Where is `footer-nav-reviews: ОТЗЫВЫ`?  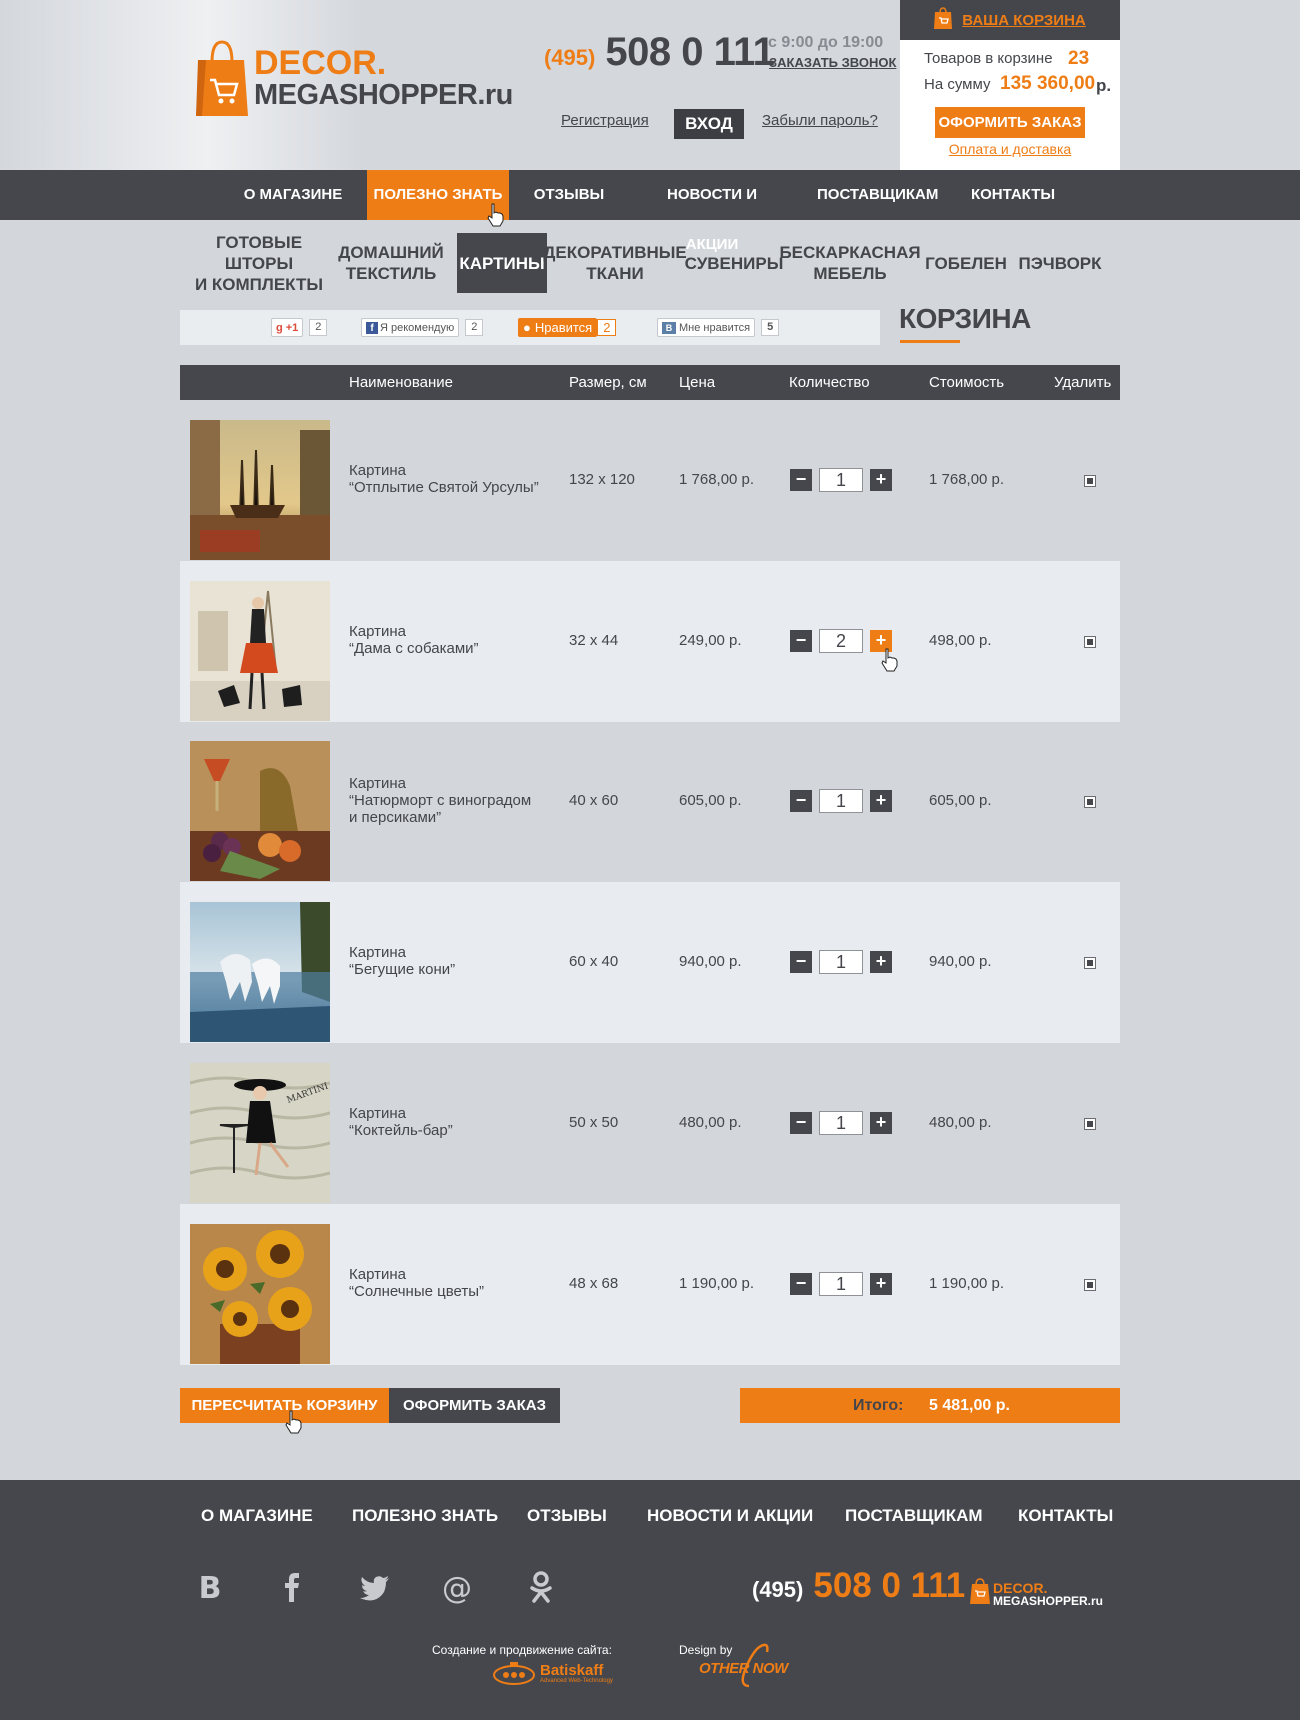
footer-nav-reviews: ОТЗЫВЫ is located at coordinates (567, 1516).